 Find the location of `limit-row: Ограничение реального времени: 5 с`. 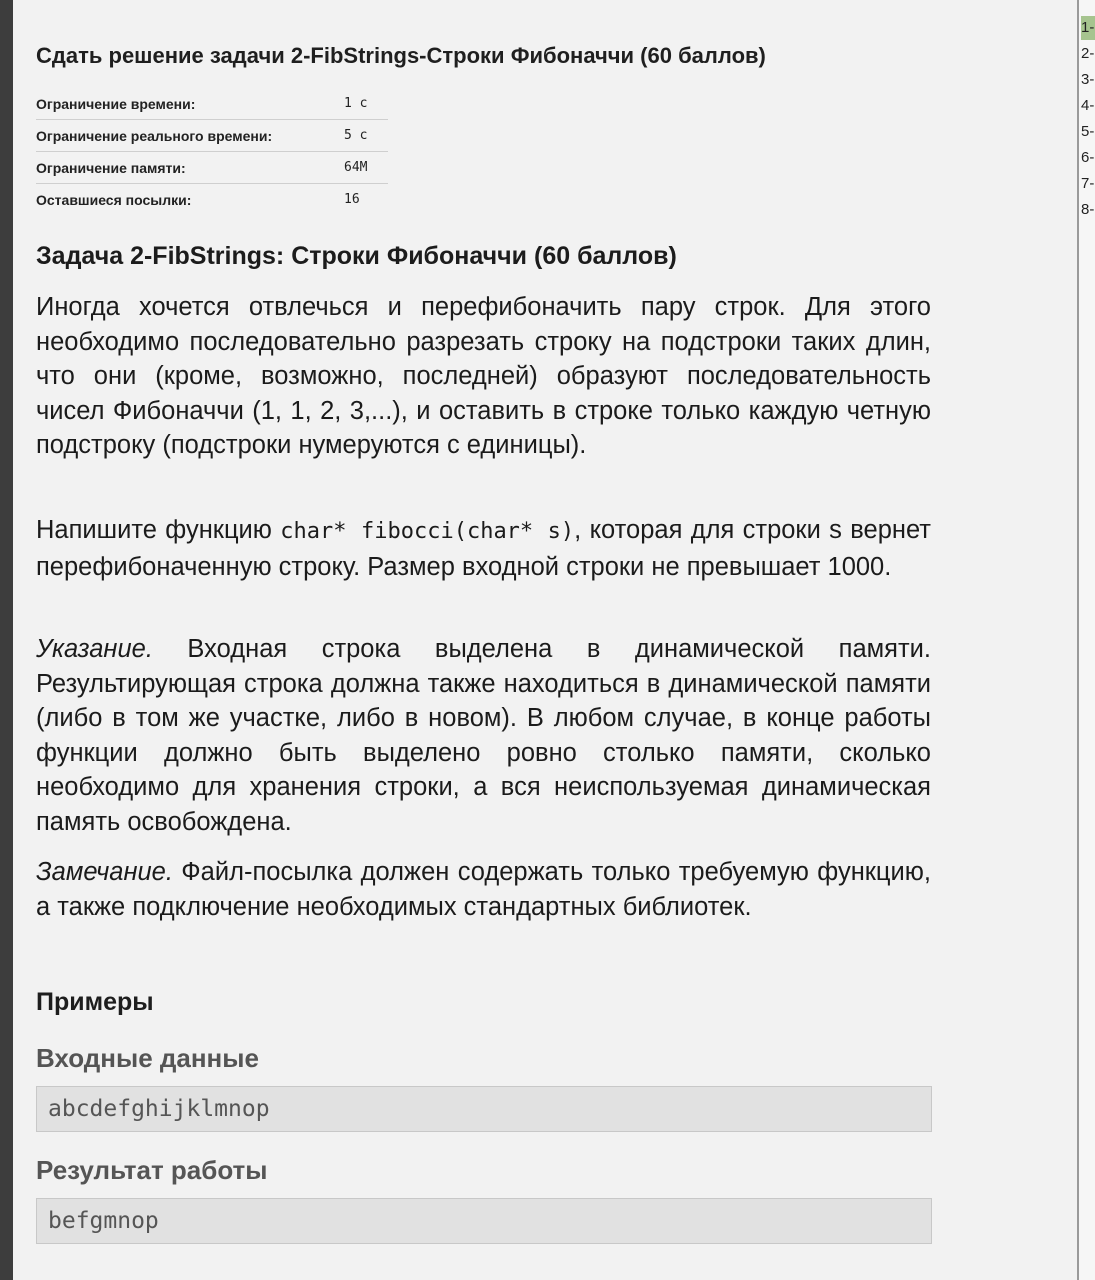

limit-row: Ограничение реального времени: 5 с is located at coordinates (212, 135).